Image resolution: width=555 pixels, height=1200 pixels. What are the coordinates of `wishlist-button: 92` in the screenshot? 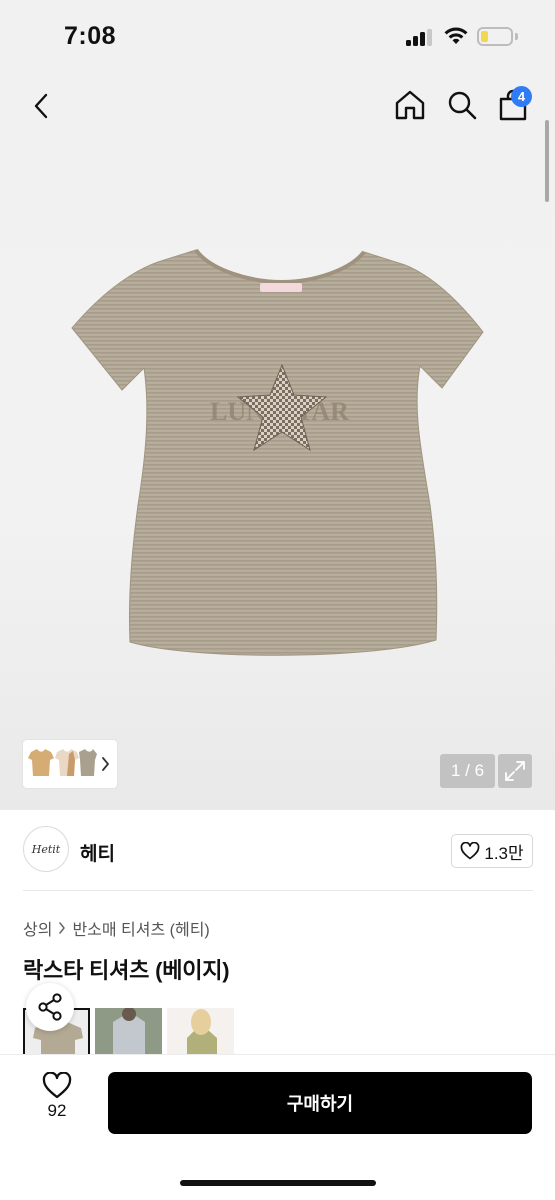 It's located at (57, 1102).